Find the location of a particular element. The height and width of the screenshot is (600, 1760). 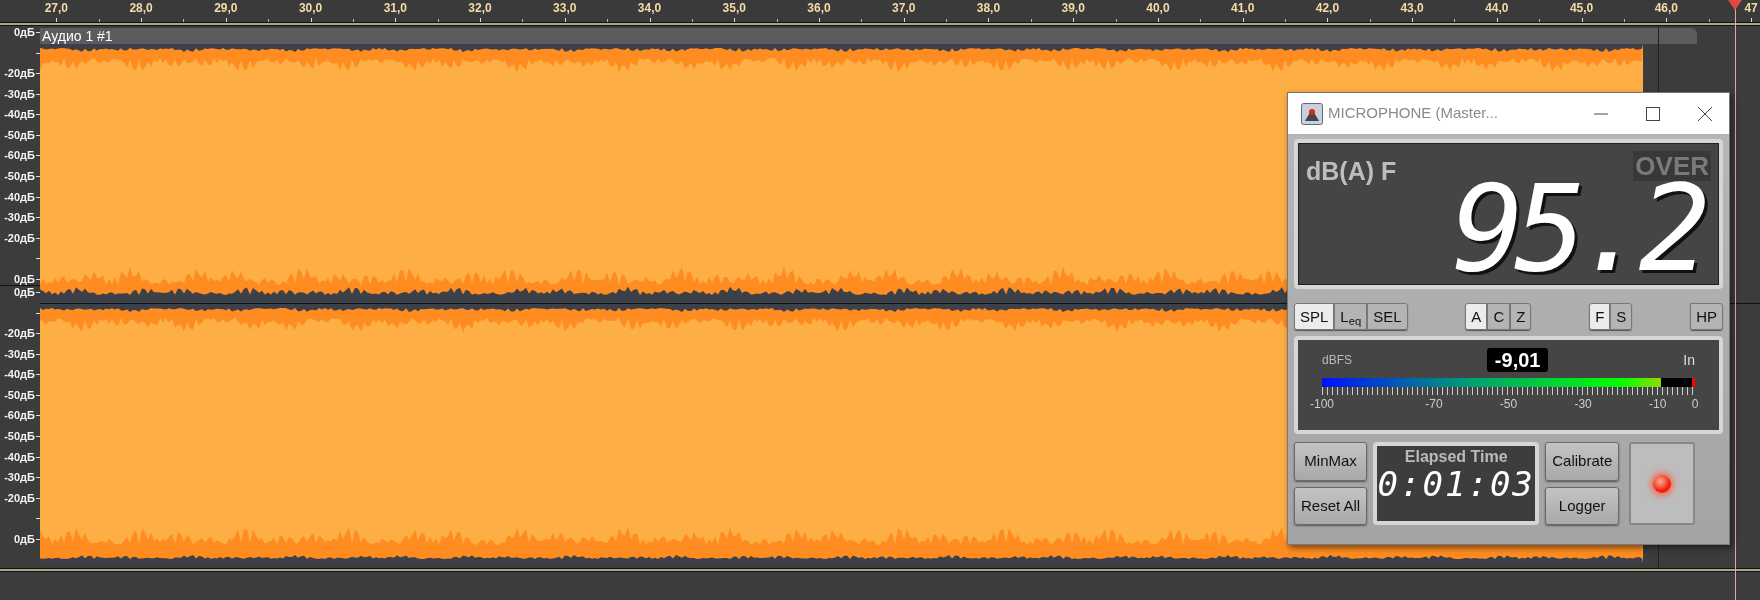

mode-button: SEL is located at coordinates (1387, 316).